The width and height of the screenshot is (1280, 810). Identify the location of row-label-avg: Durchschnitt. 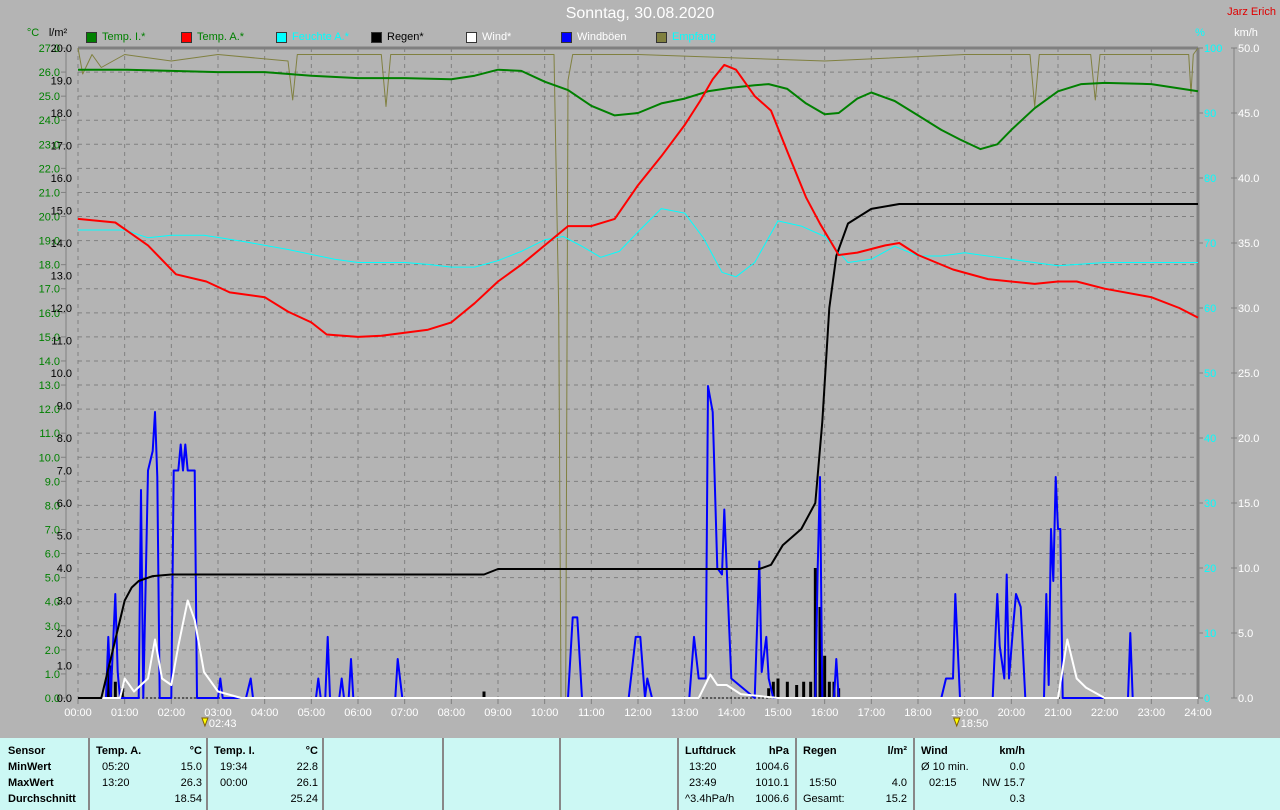
(42, 799).